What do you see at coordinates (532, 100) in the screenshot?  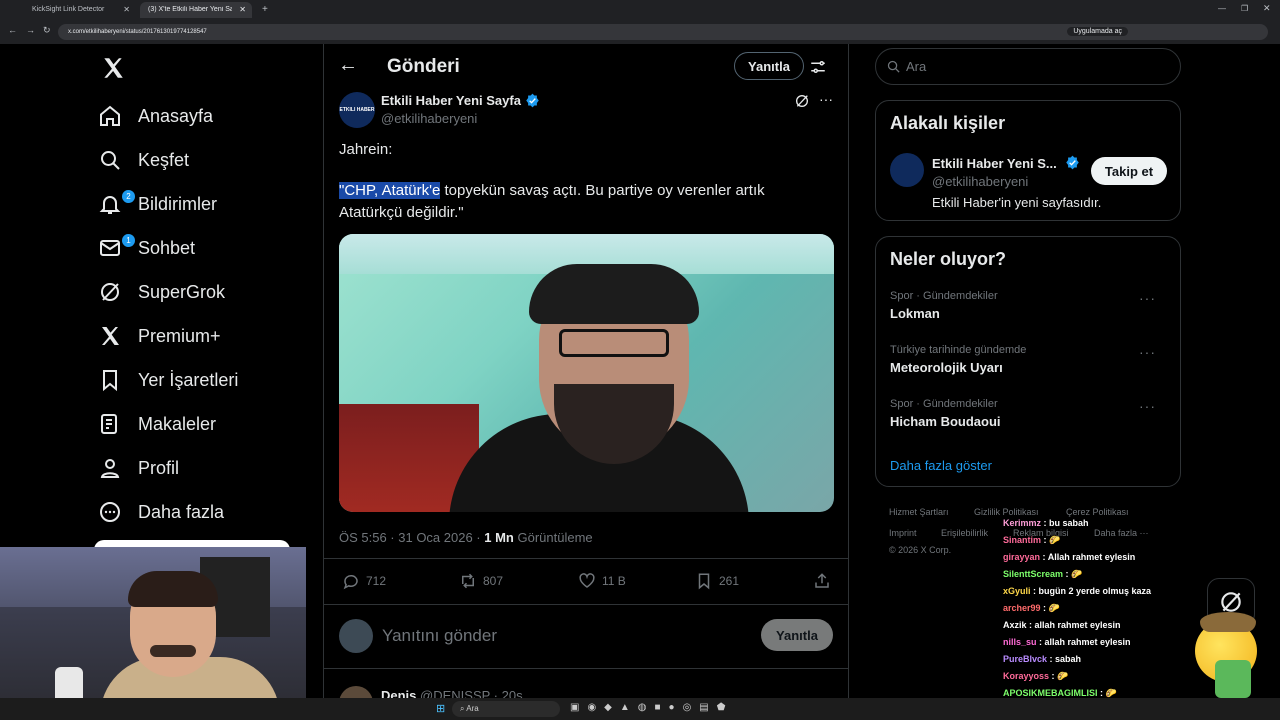 I see `verified-badge-icon` at bounding box center [532, 100].